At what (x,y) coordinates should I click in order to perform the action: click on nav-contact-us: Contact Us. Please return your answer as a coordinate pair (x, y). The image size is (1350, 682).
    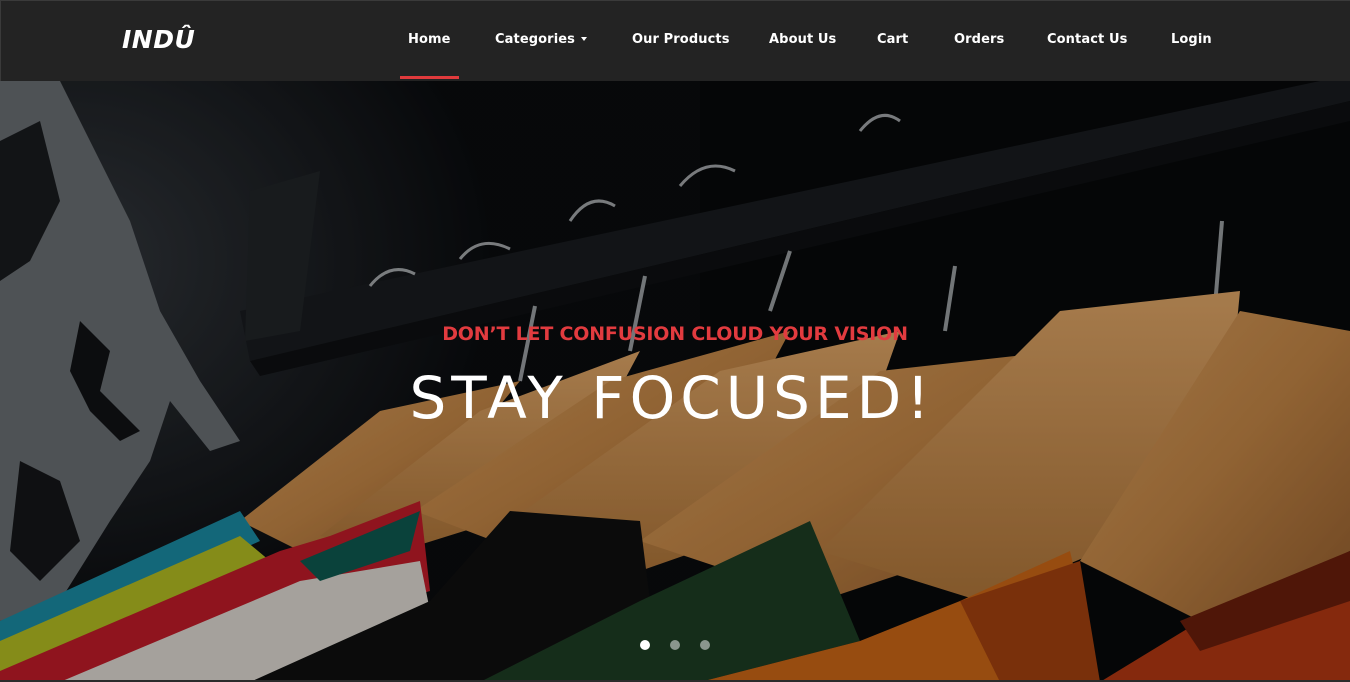
    Looking at the image, I should click on (1087, 56).